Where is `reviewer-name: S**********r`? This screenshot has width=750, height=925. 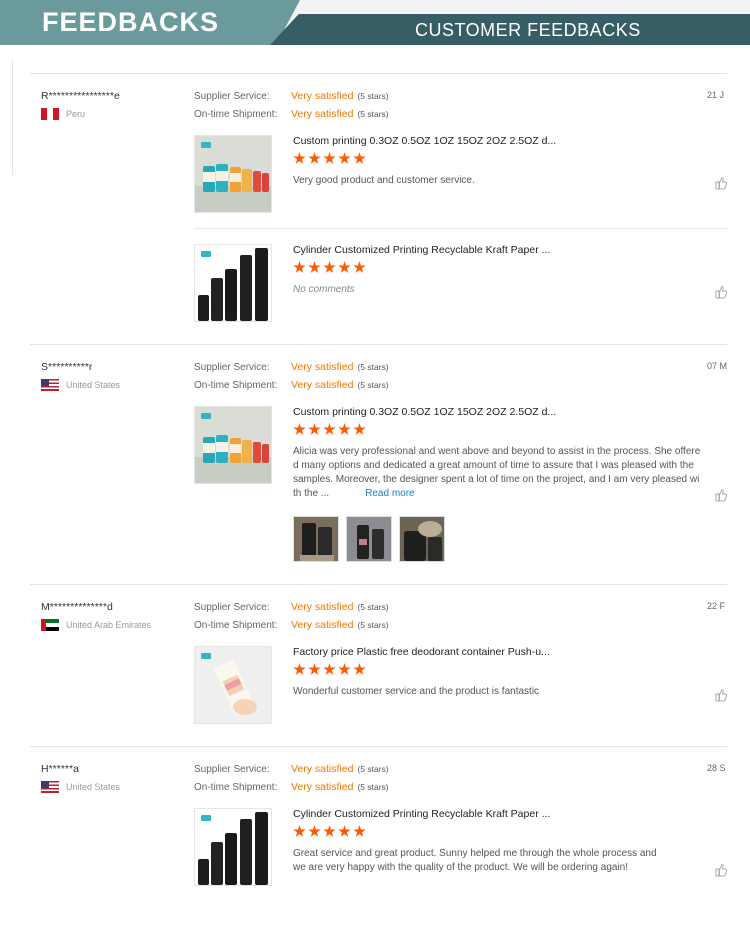 reviewer-name: S**********r is located at coordinates (67, 367).